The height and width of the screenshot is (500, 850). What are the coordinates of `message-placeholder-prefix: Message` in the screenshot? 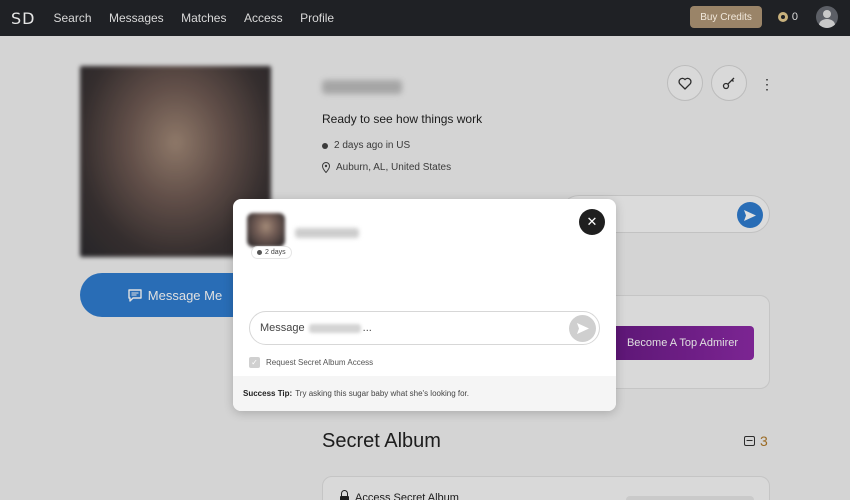 It's located at (282, 328).